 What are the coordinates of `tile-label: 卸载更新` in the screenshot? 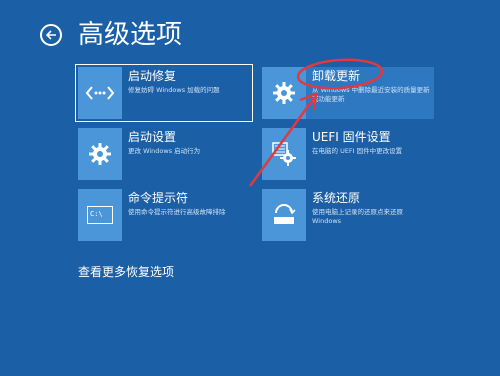 It's located at (336, 76).